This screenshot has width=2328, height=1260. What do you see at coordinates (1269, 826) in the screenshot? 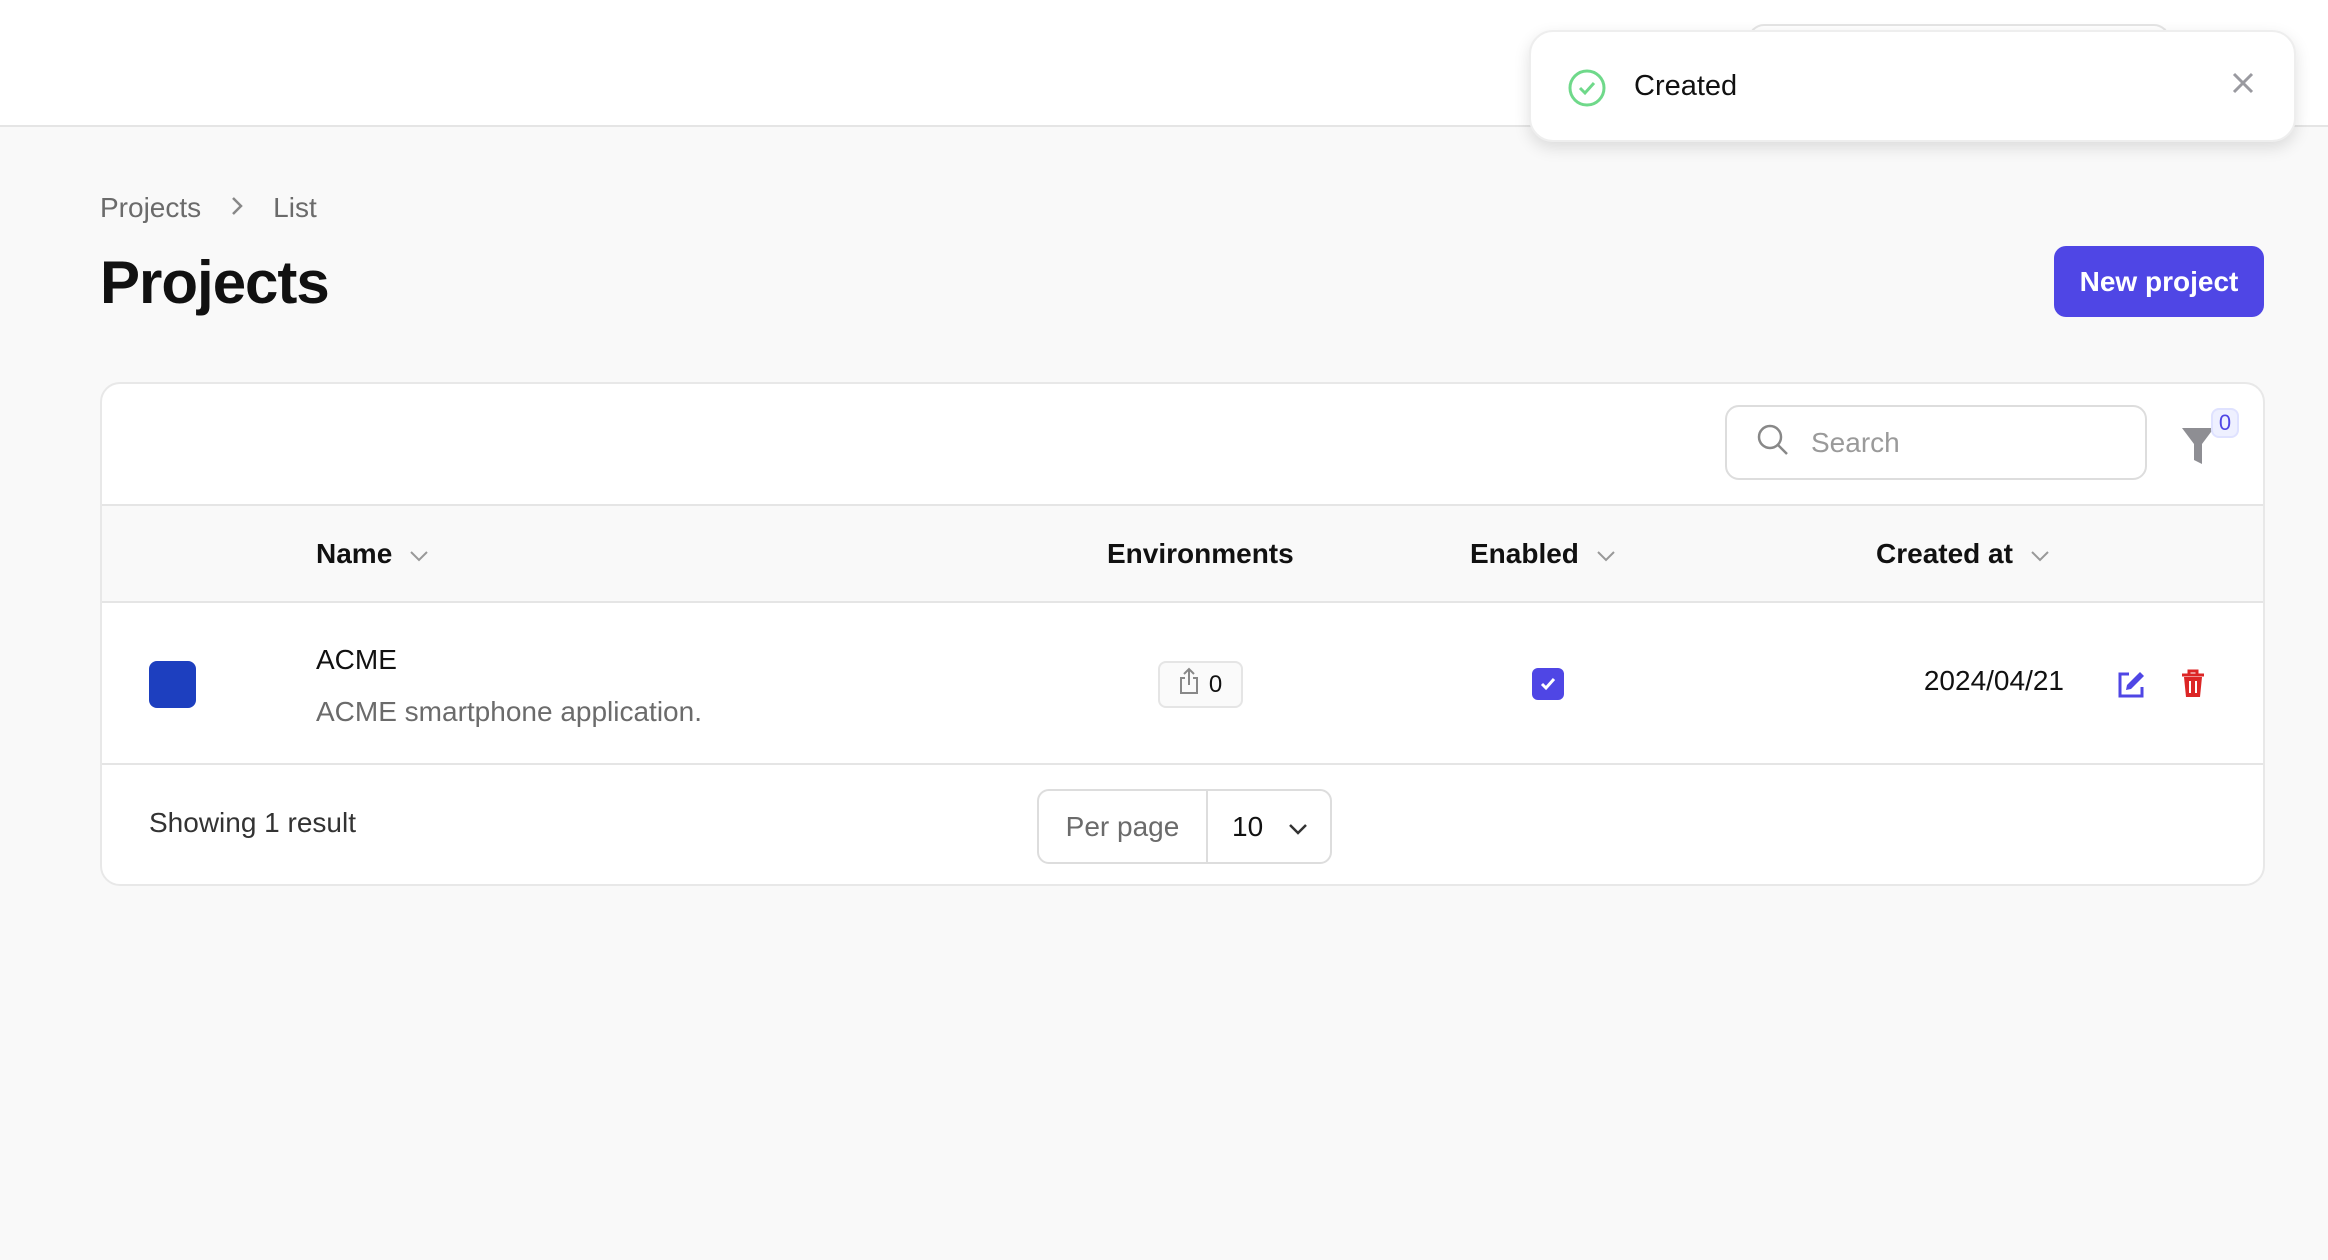
I see `per-page-dropdown: 10` at bounding box center [1269, 826].